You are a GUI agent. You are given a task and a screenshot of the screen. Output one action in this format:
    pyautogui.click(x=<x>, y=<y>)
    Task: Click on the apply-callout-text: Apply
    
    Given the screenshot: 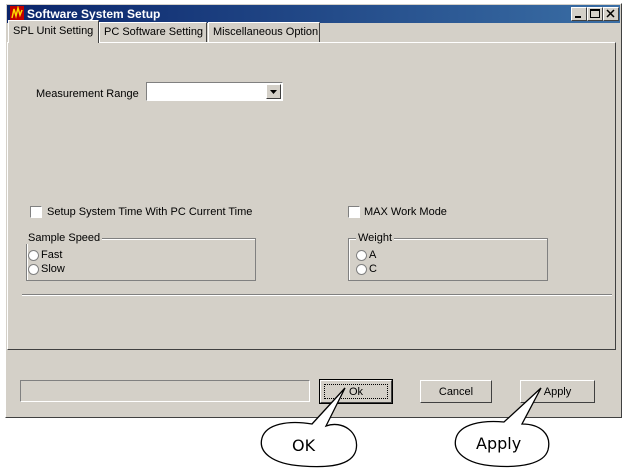 What is the action you would take?
    pyautogui.click(x=499, y=443)
    